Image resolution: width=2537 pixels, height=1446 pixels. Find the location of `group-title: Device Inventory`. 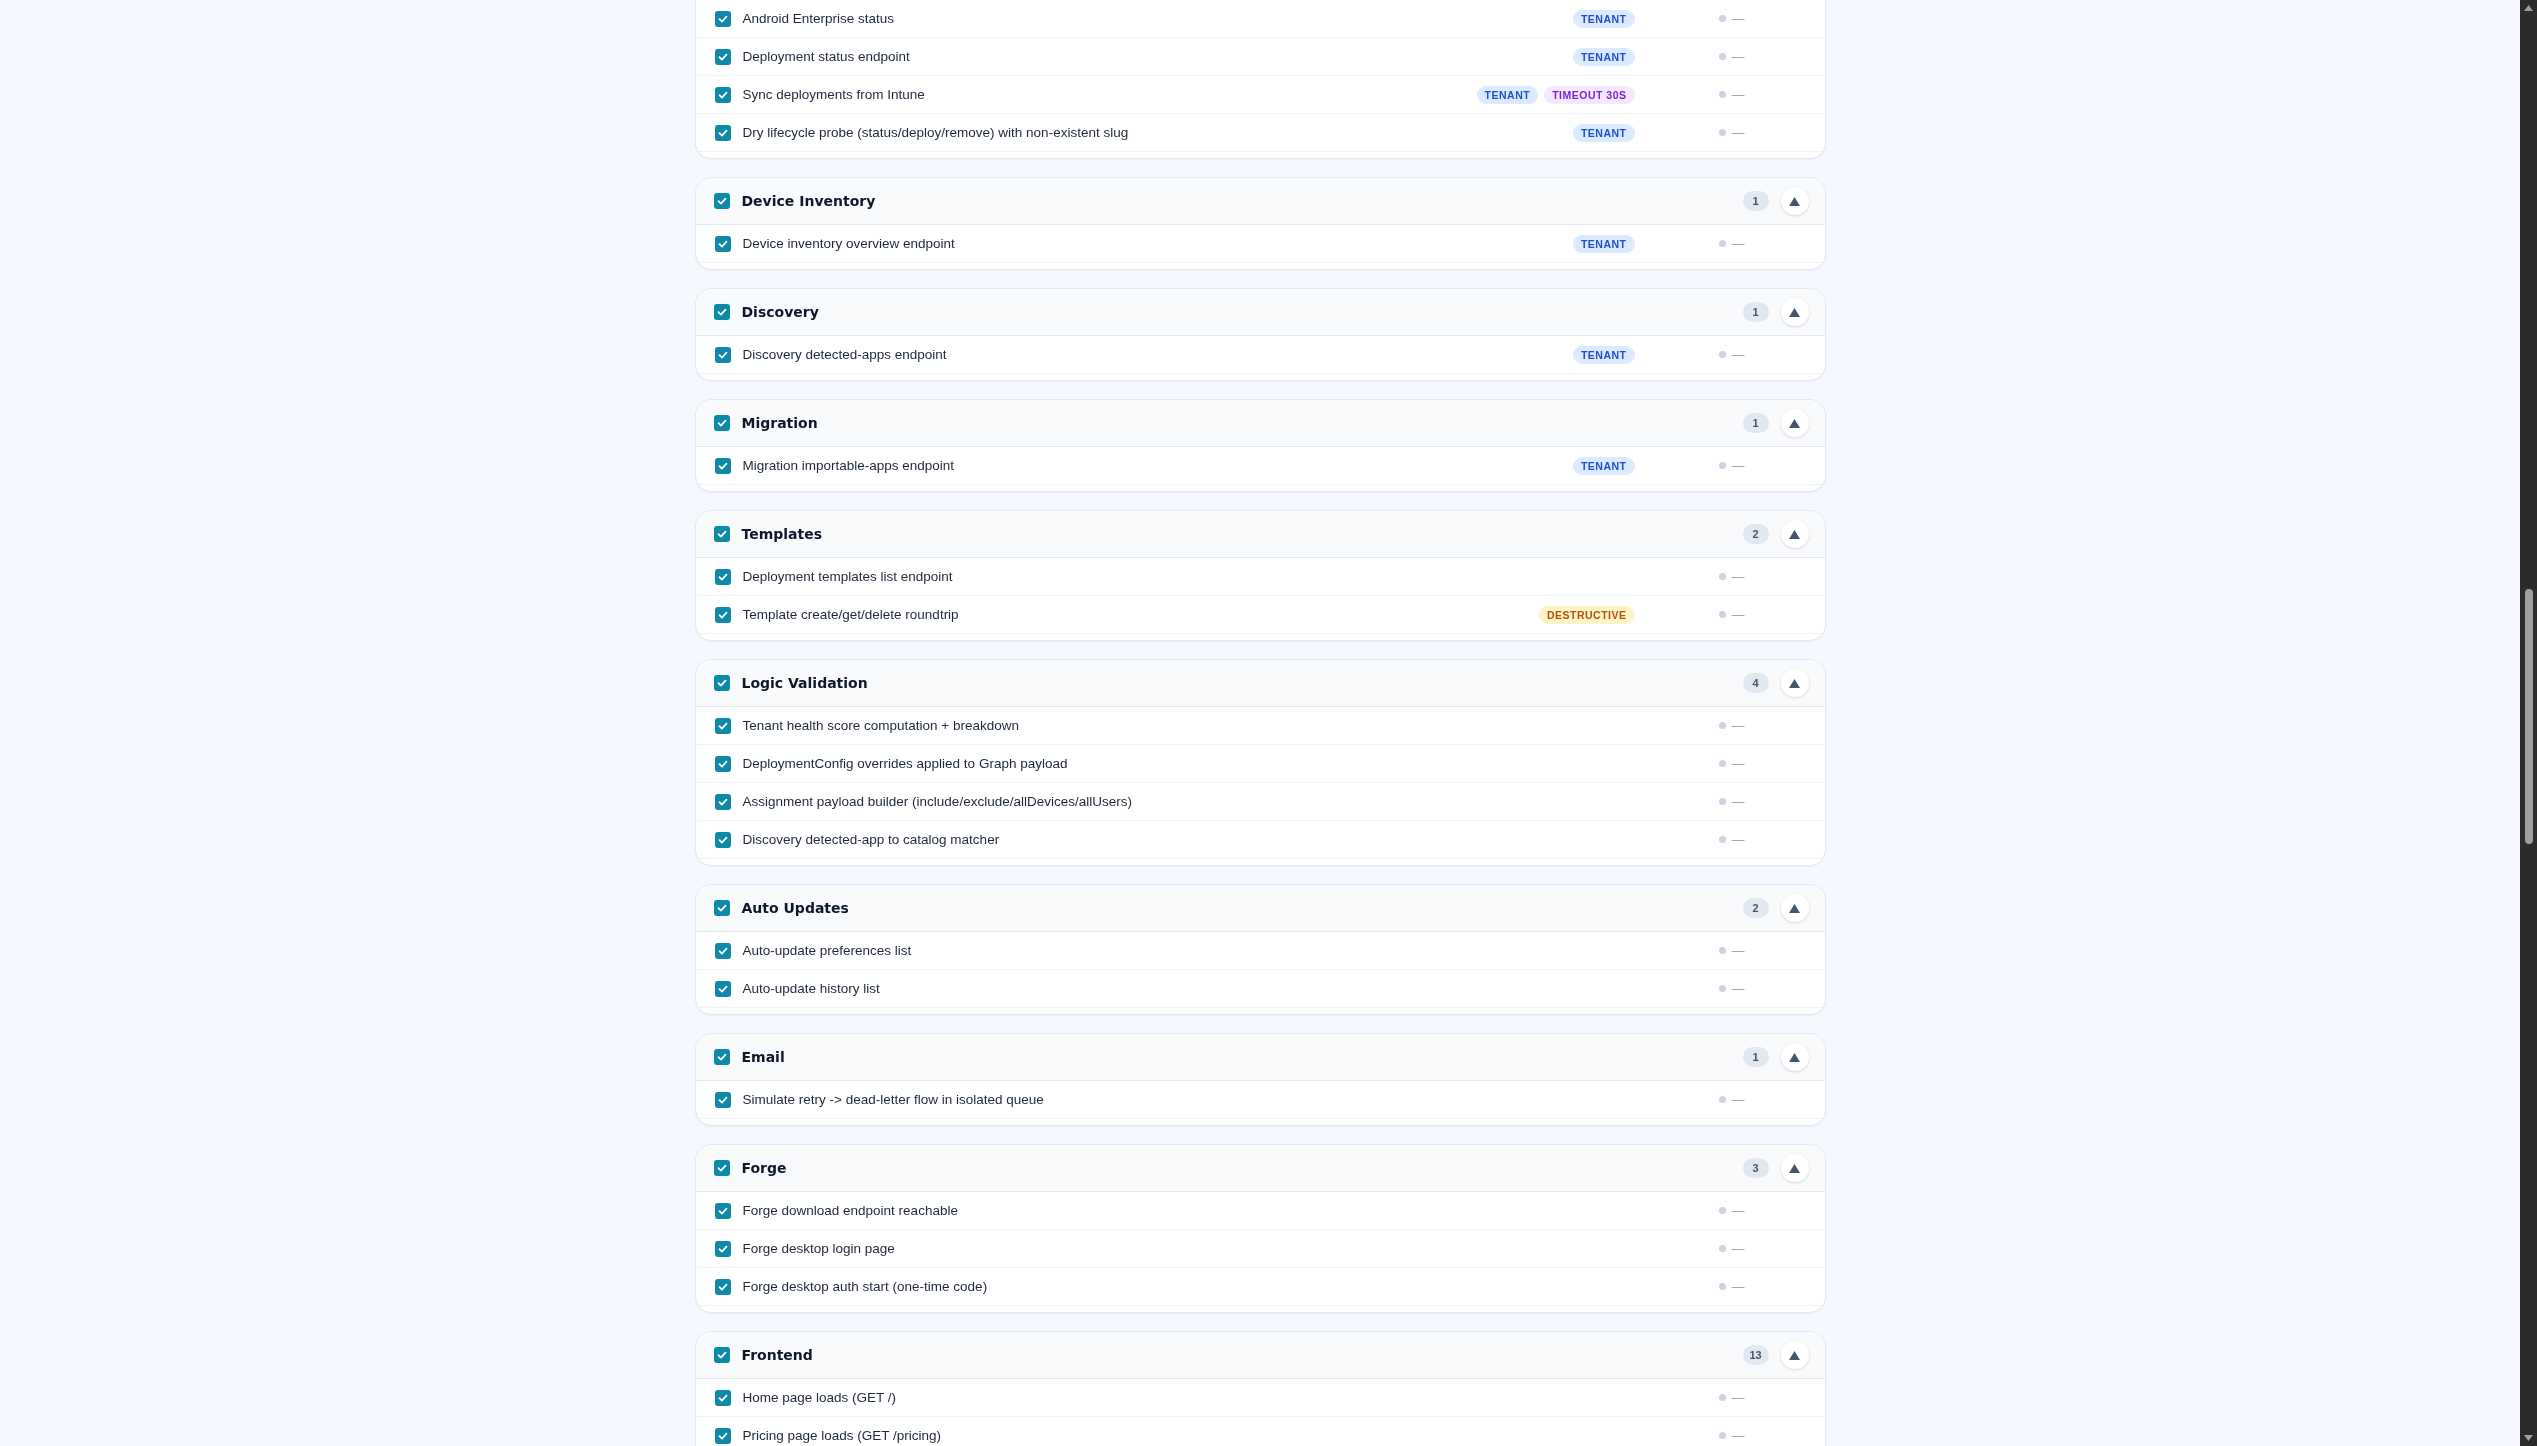

group-title: Device Inventory is located at coordinates (809, 201).